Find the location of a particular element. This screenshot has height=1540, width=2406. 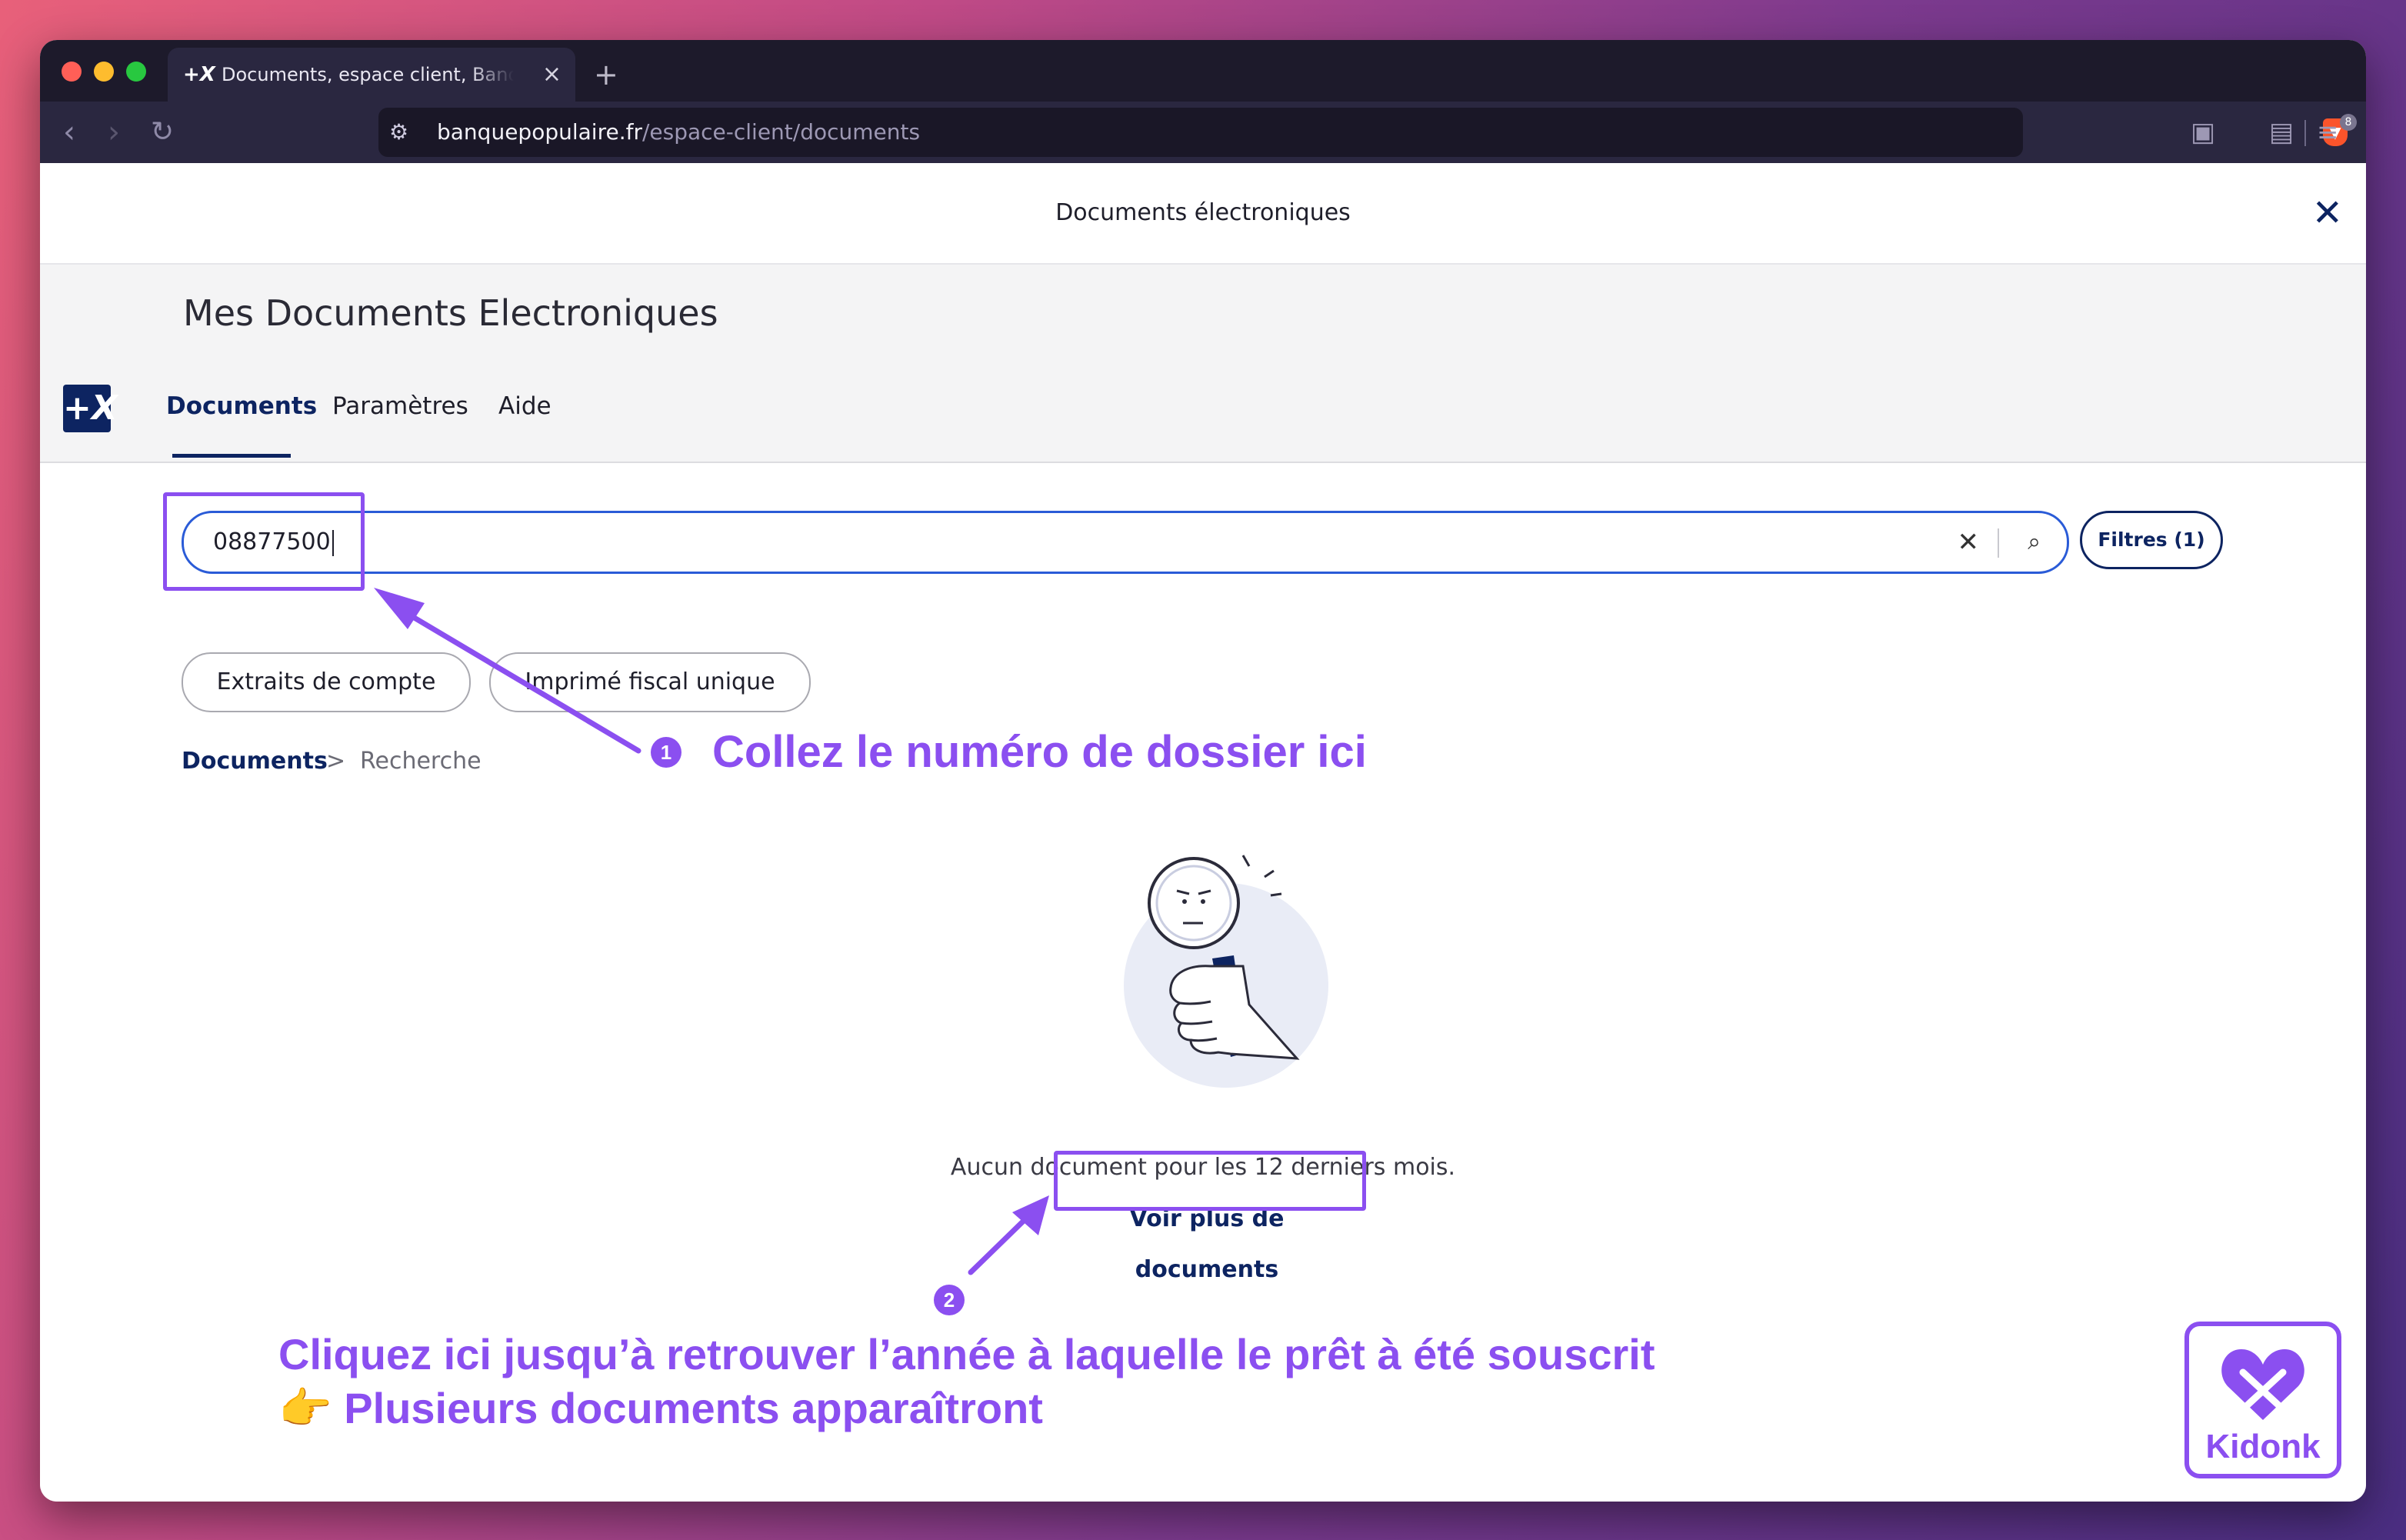

step1-instruction: Collez le numéro de dossier ici is located at coordinates (1039, 752).